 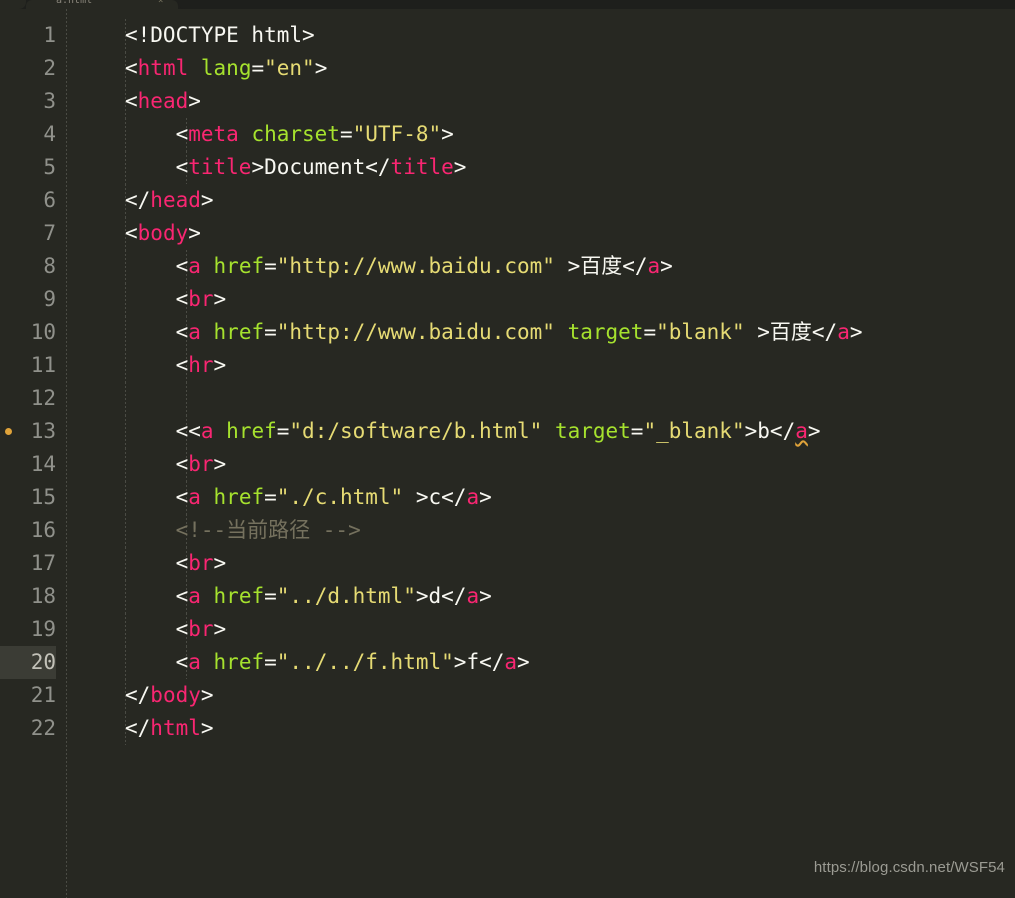 I want to click on code-line-text: <meta charset="UTF-8">, so click(x=289, y=134).